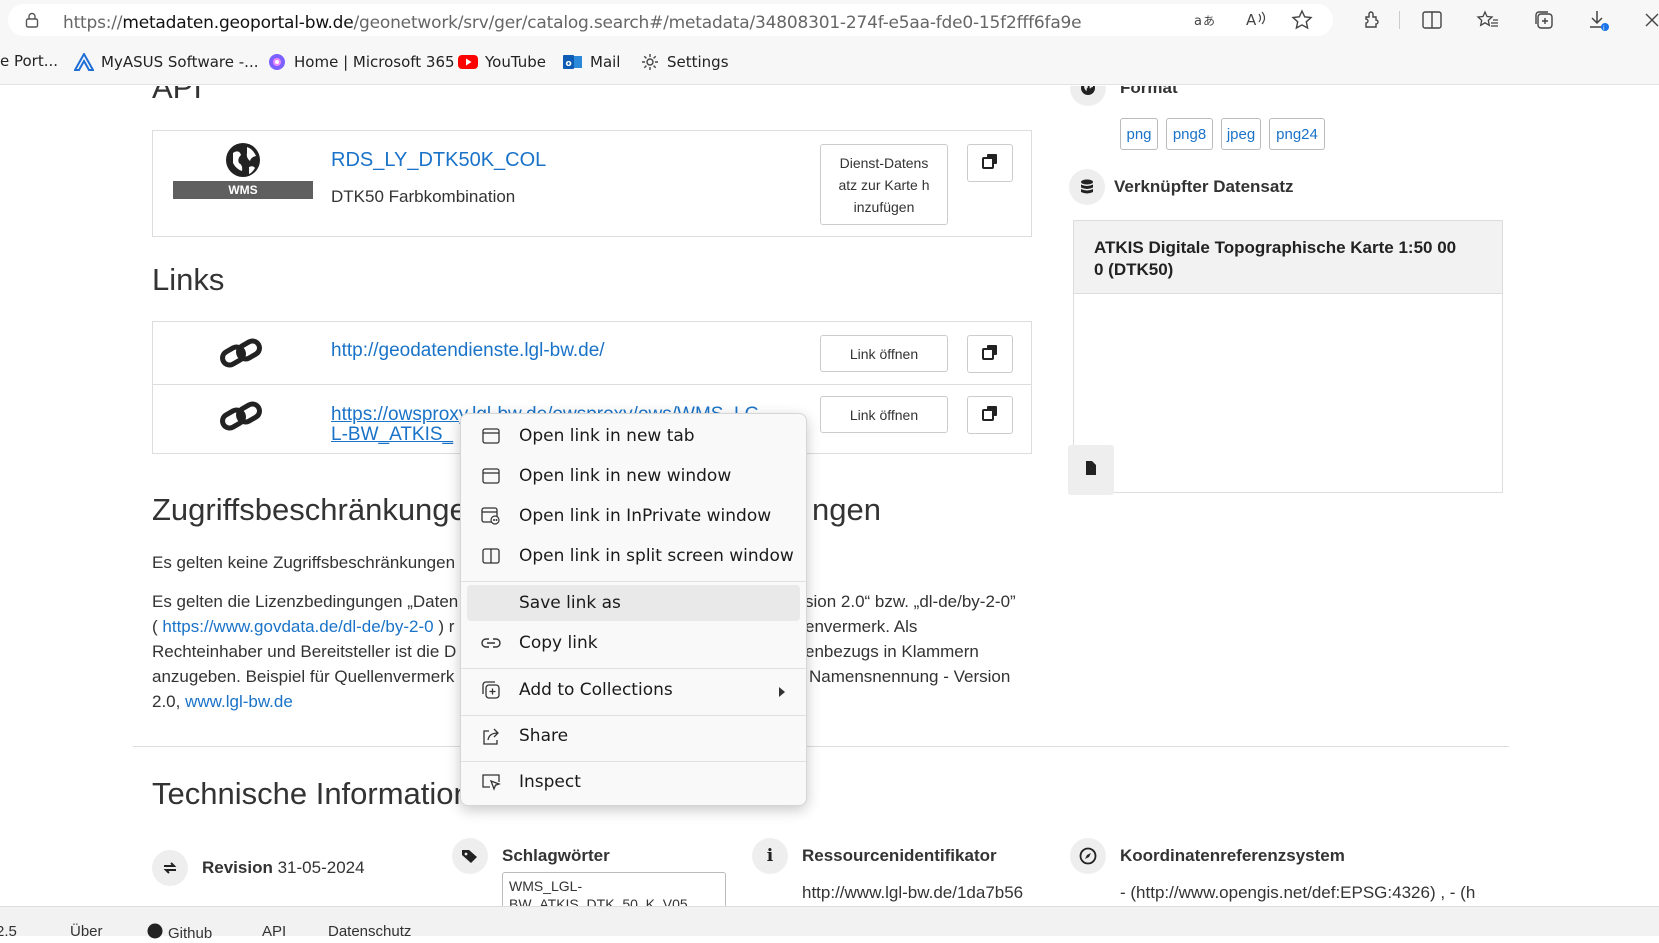  Describe the element at coordinates (1649, 20) in the screenshot. I see `more-icon` at that location.